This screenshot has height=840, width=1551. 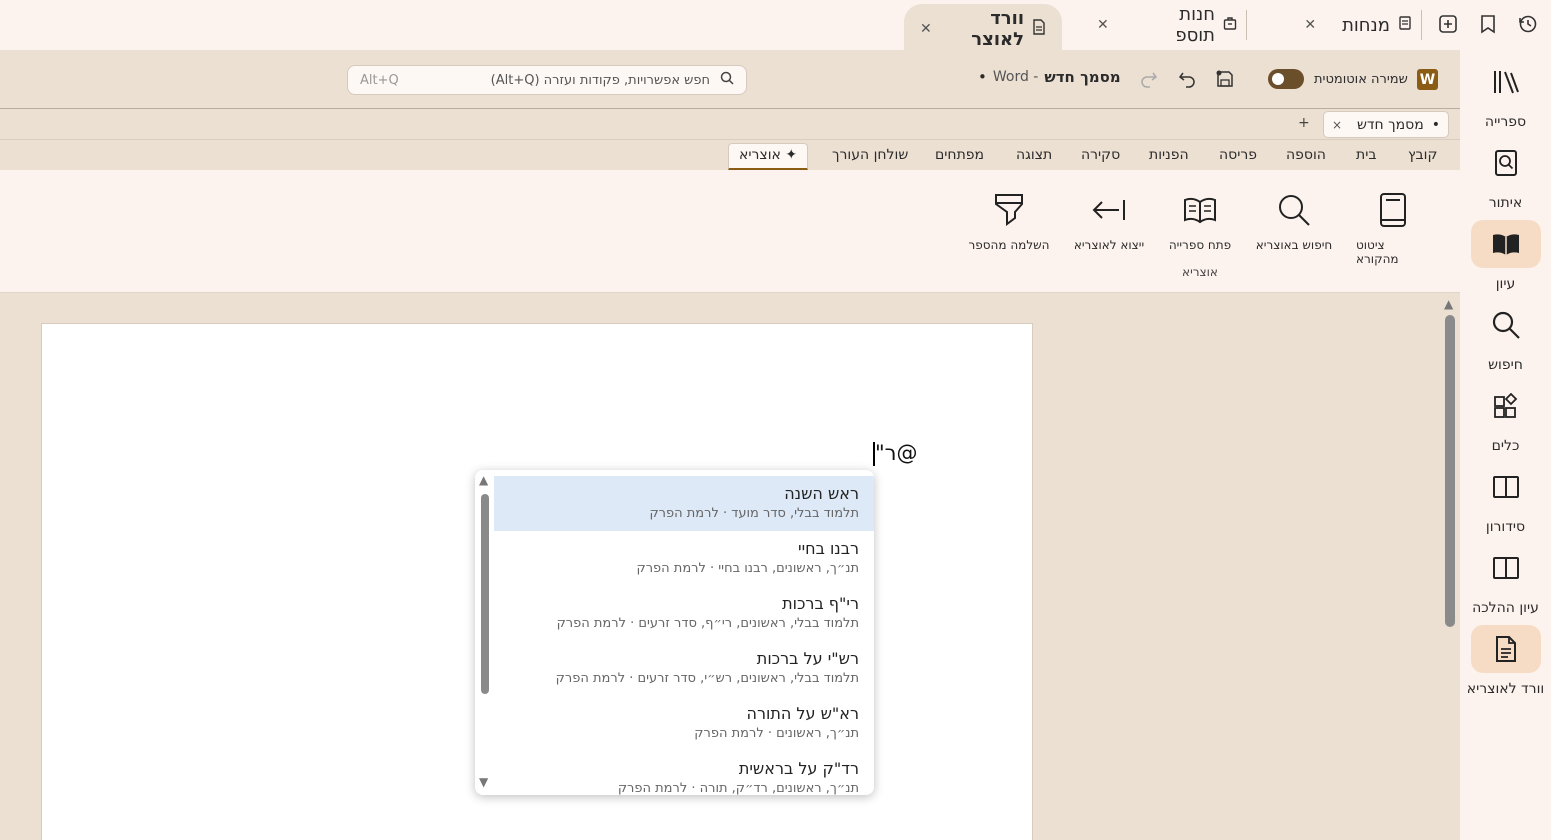 I want to click on button-label: ציטוט מהקורא, so click(x=1377, y=252).